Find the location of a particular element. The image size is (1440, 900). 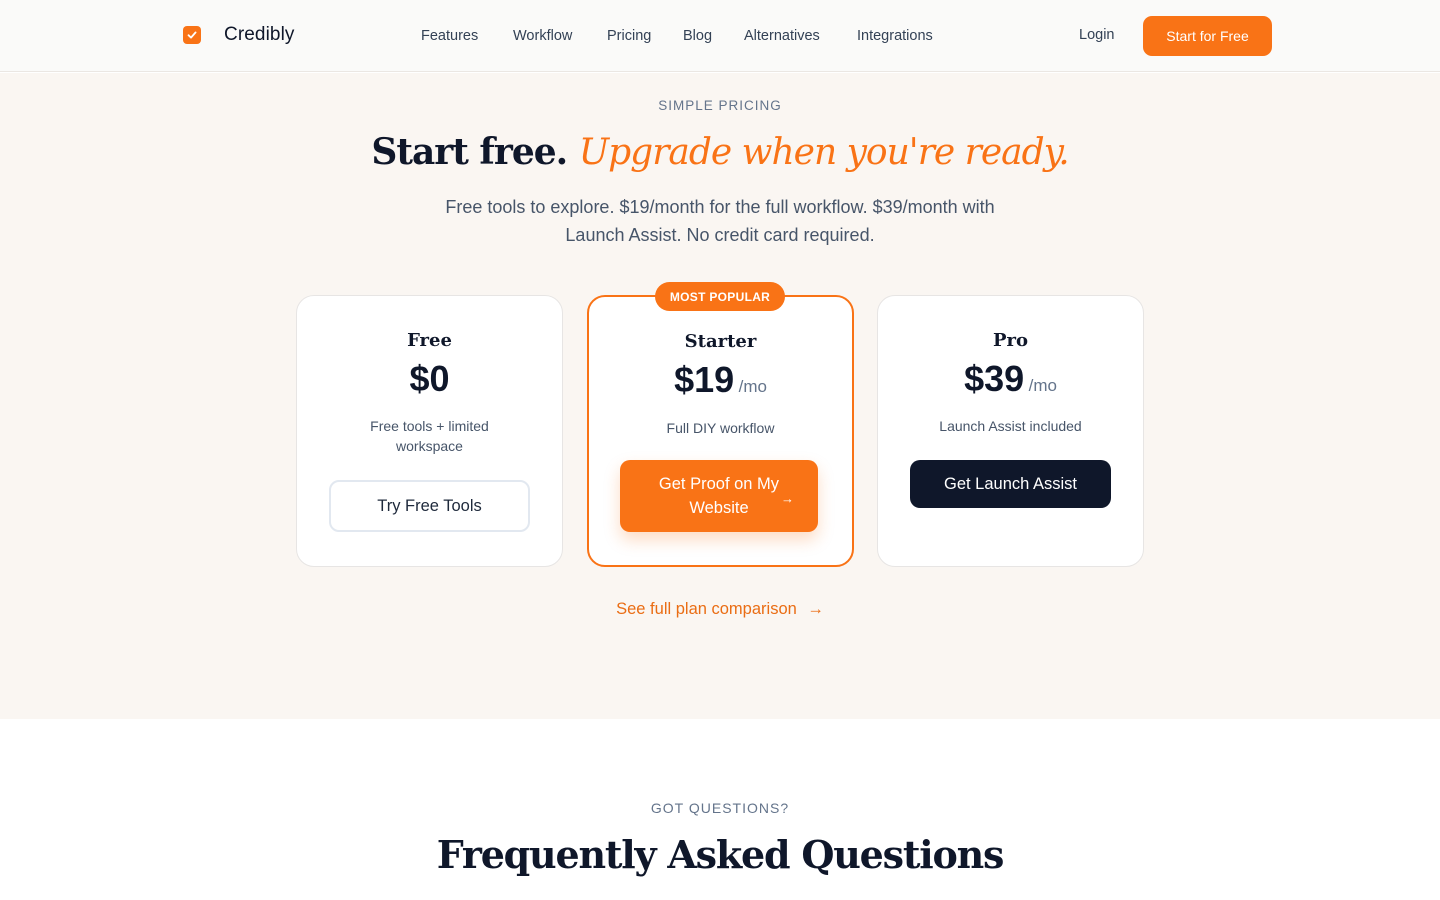

get-proof-button: Get Proof on My Website → is located at coordinates (719, 496).